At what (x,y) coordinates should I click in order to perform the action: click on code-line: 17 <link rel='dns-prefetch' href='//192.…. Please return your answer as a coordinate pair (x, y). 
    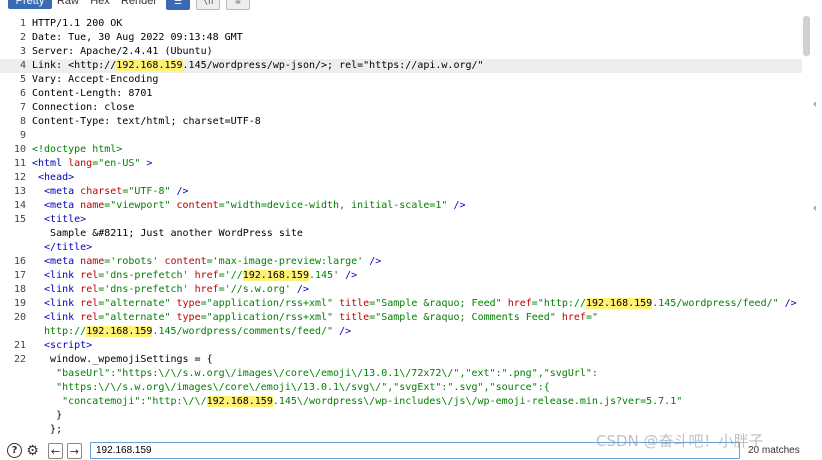
    Looking at the image, I should click on (401, 276).